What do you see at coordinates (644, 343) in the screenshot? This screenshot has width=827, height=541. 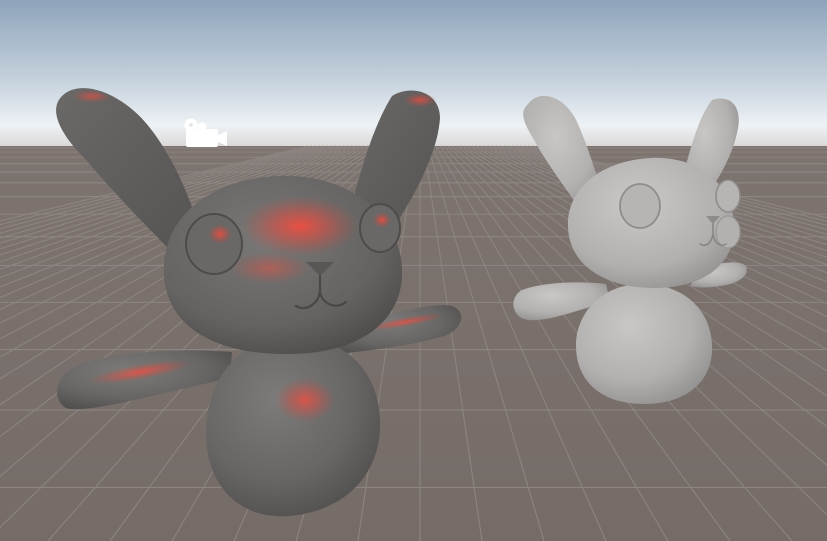 I see `body` at bounding box center [644, 343].